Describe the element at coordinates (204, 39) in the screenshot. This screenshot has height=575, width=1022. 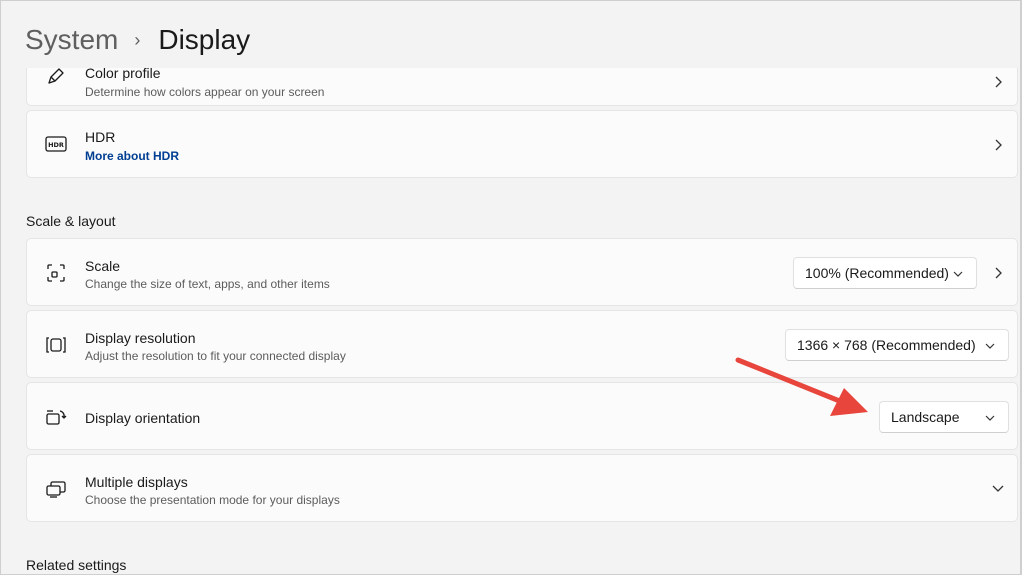
I see `page-title: Display` at that location.